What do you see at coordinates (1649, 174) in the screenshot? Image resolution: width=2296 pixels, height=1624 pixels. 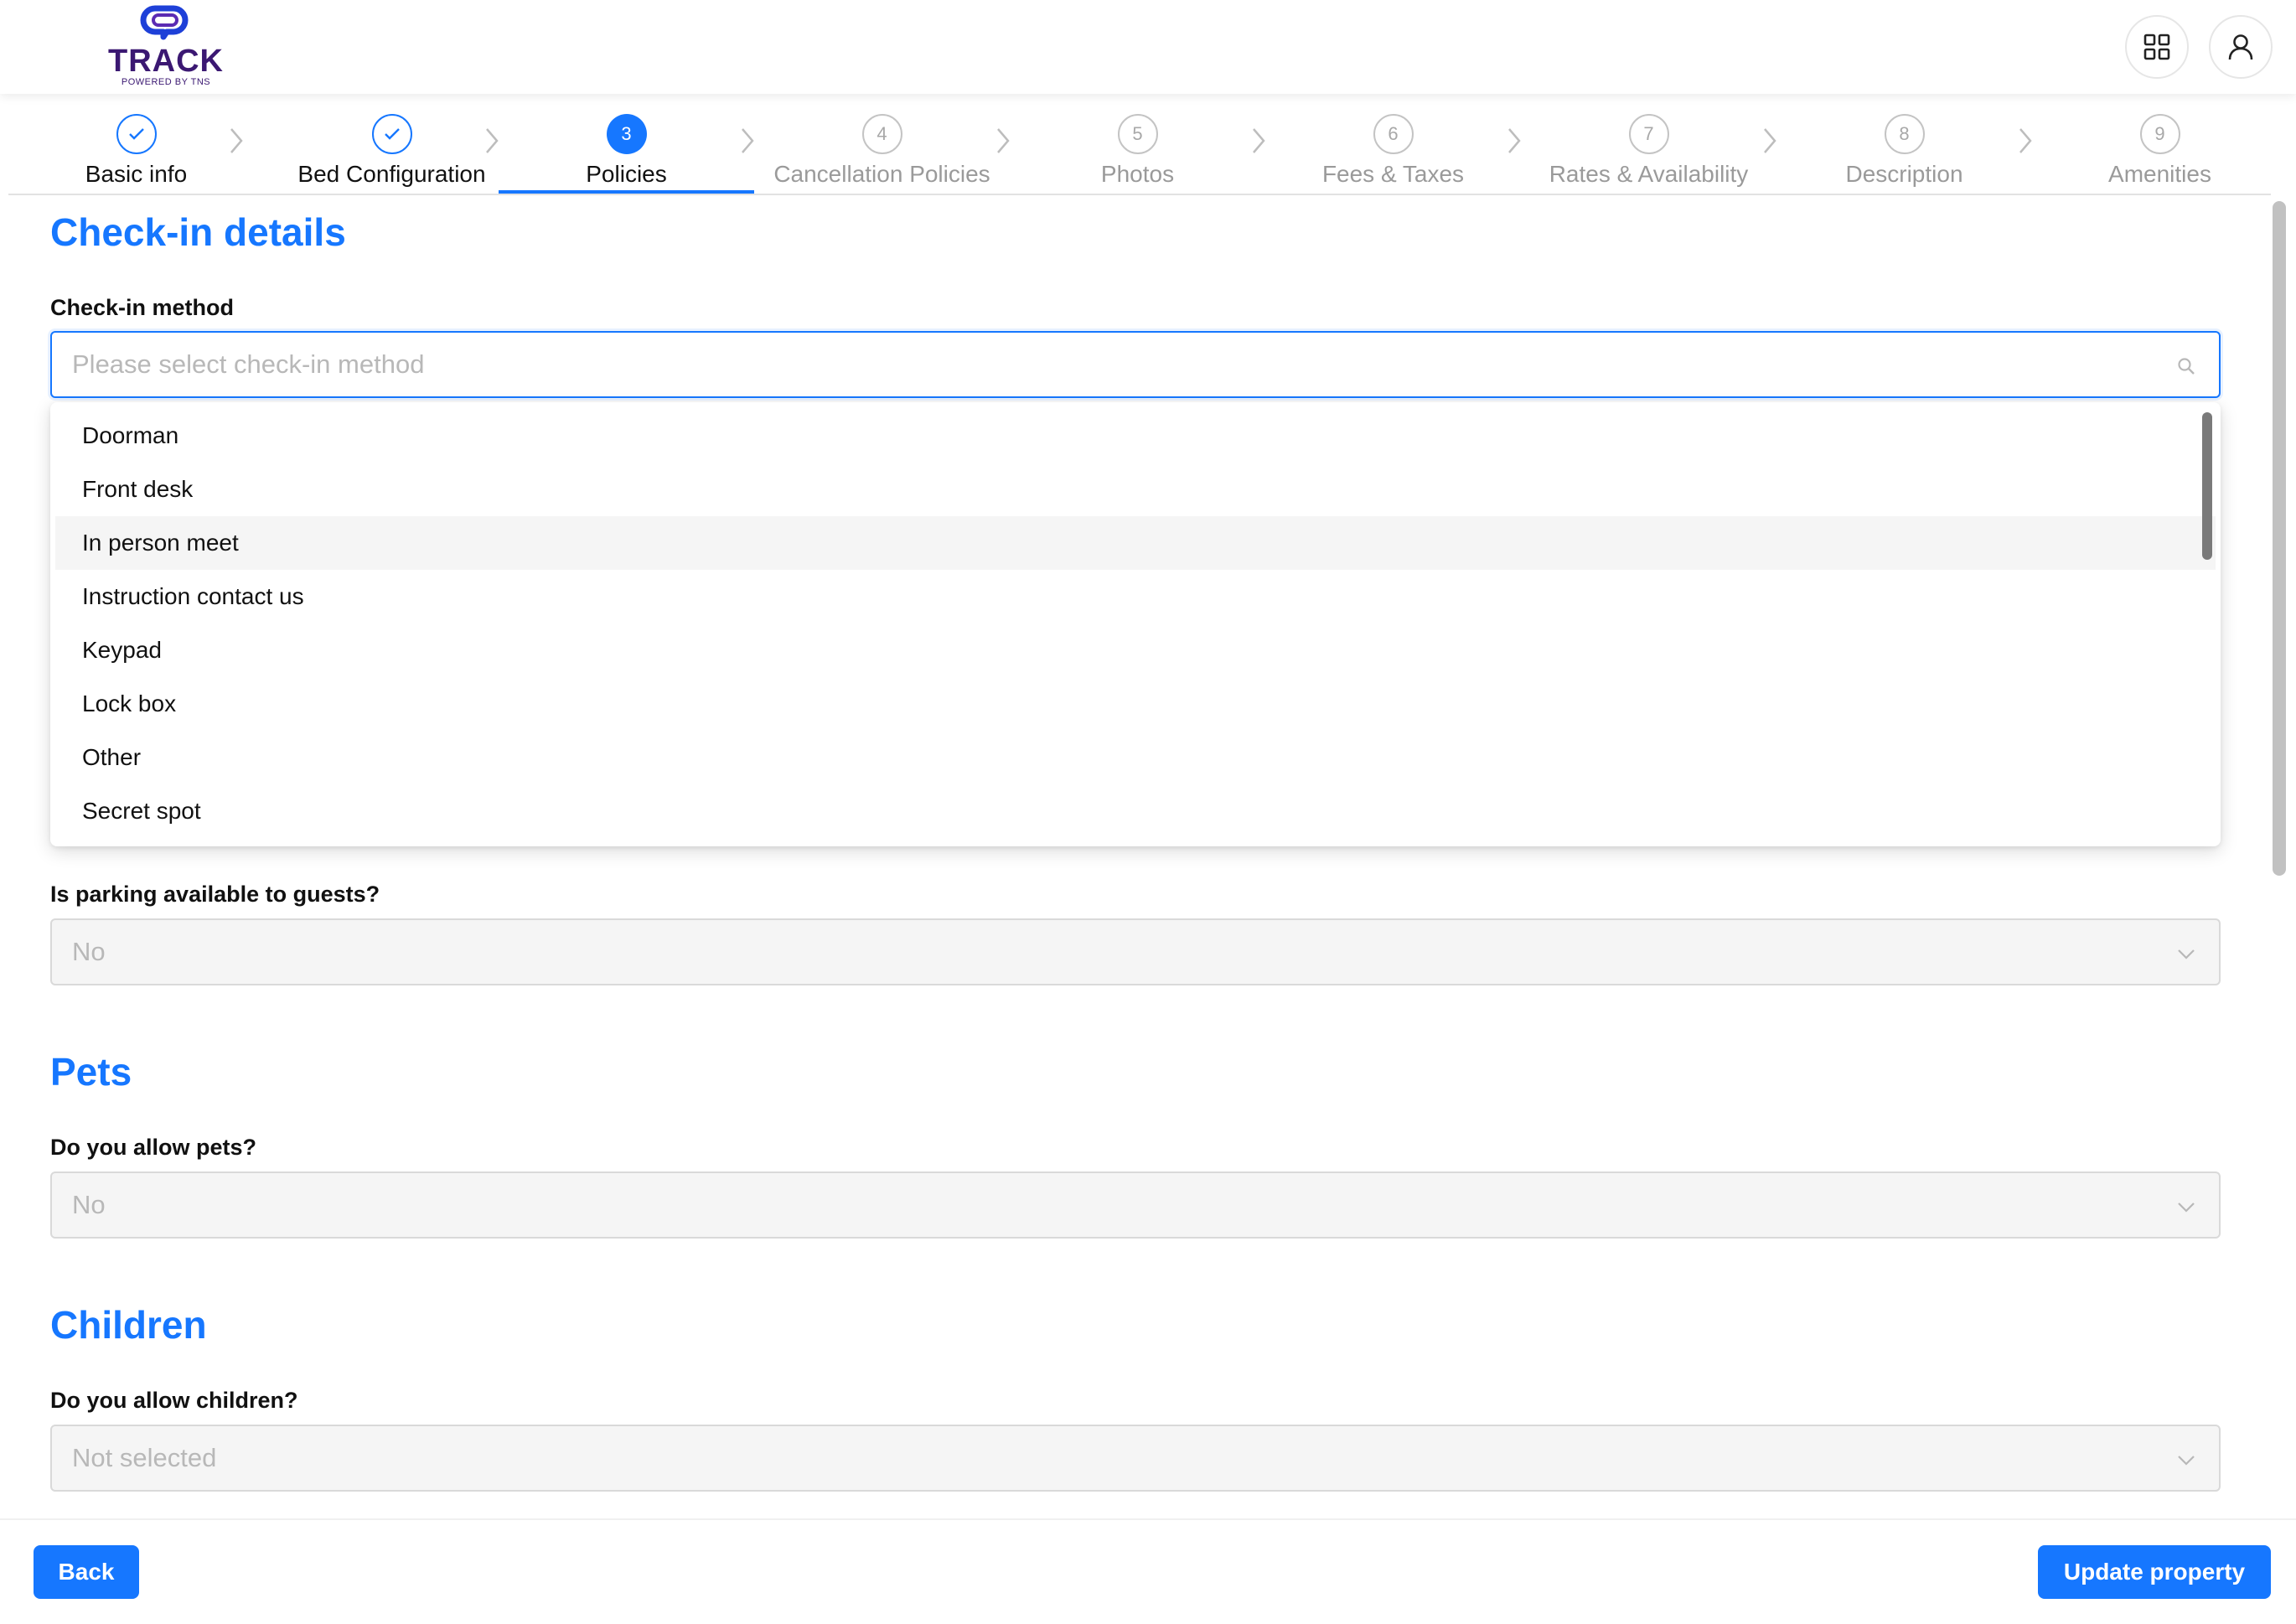 I see `step-label: Rates & Availability` at bounding box center [1649, 174].